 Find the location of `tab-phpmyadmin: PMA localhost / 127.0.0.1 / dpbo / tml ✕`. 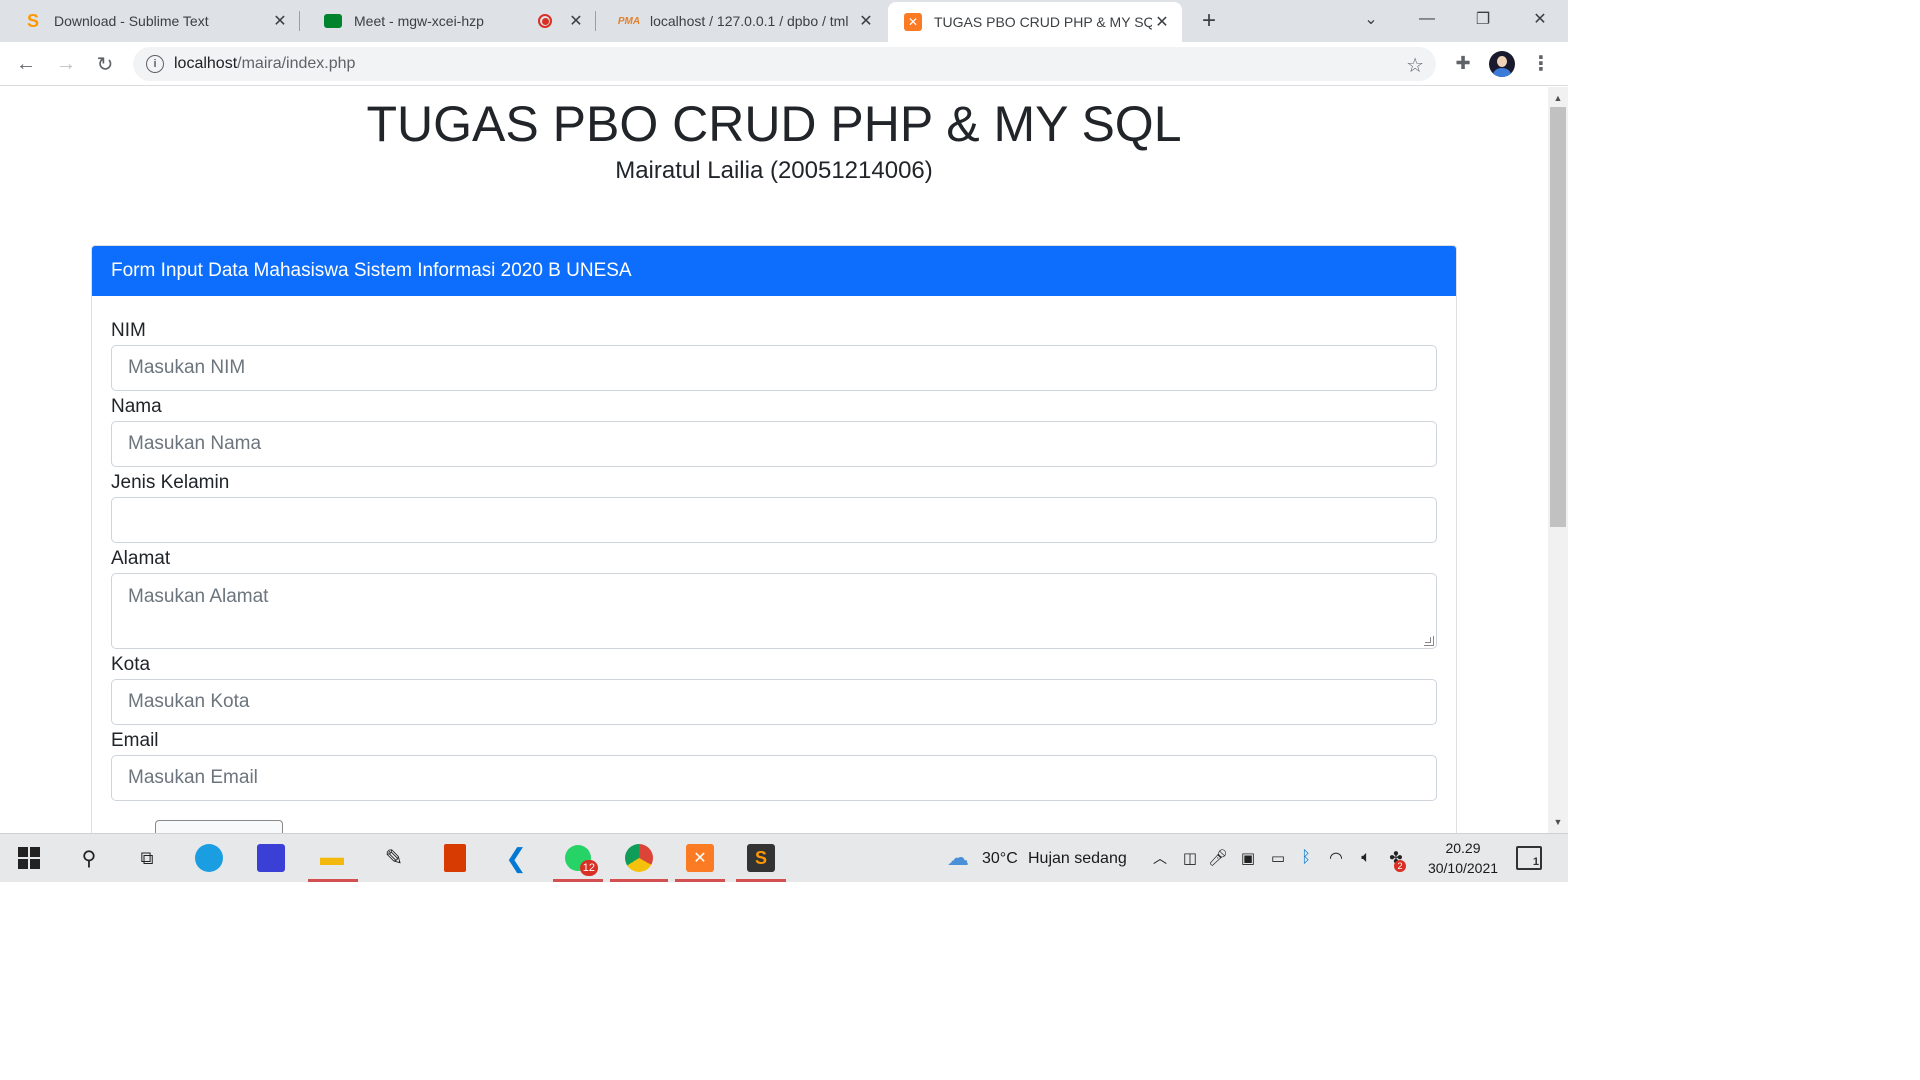

tab-phpmyadmin: PMA localhost / 127.0.0.1 / dpbo / tml ✕ is located at coordinates (741, 21).